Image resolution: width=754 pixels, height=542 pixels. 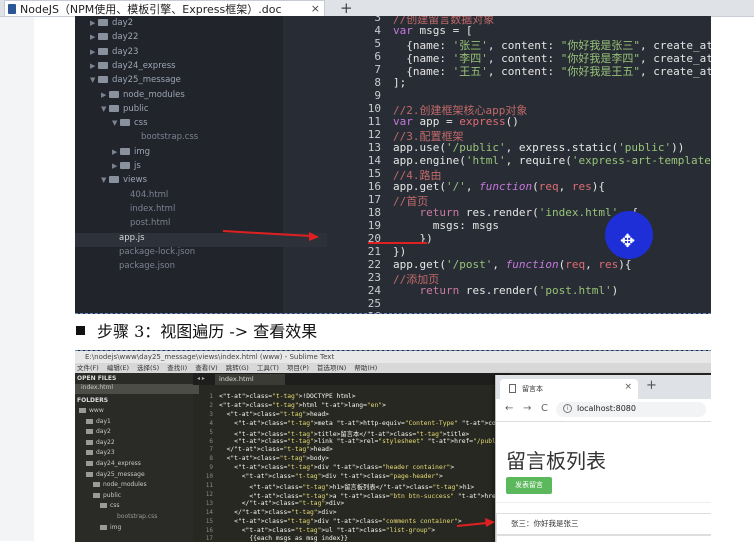 What do you see at coordinates (346, 8) in the screenshot?
I see `new-tab-button: +` at bounding box center [346, 8].